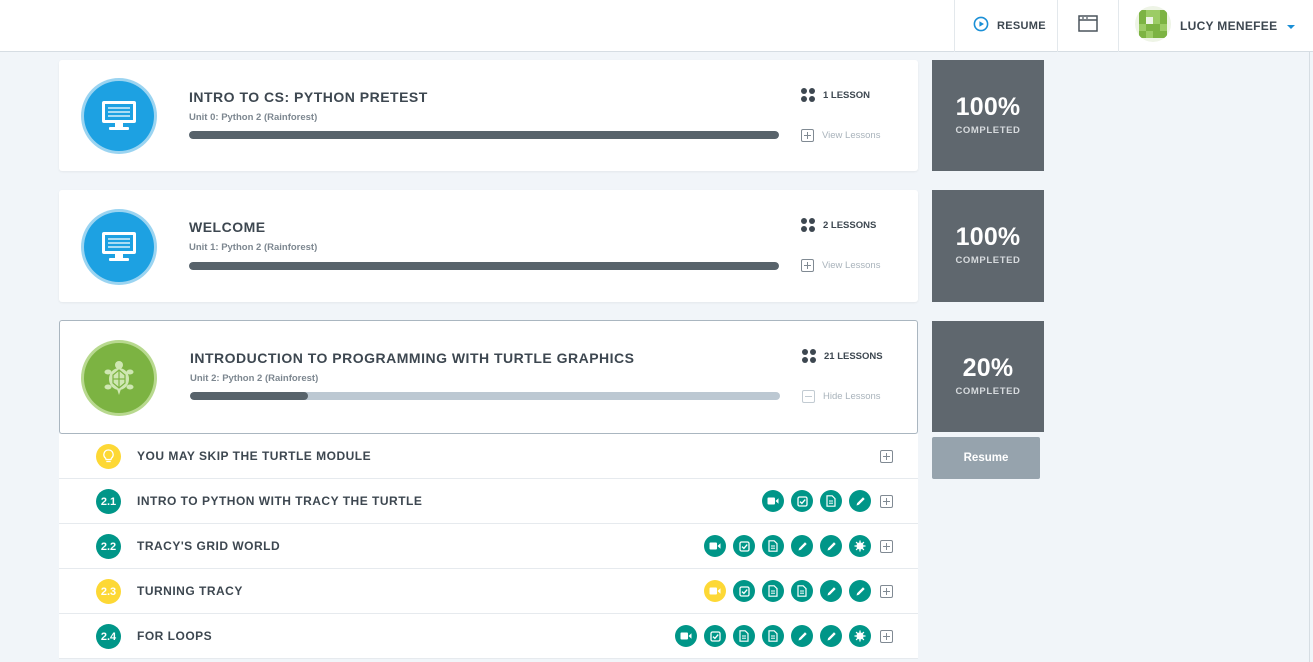  Describe the element at coordinates (852, 396) in the screenshot. I see `toggle-label: Hide Lessons` at that location.